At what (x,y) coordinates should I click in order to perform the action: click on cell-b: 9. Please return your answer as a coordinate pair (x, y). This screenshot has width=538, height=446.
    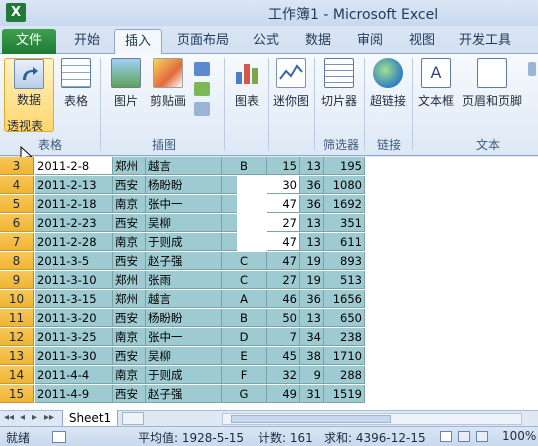
    Looking at the image, I should click on (312, 375).